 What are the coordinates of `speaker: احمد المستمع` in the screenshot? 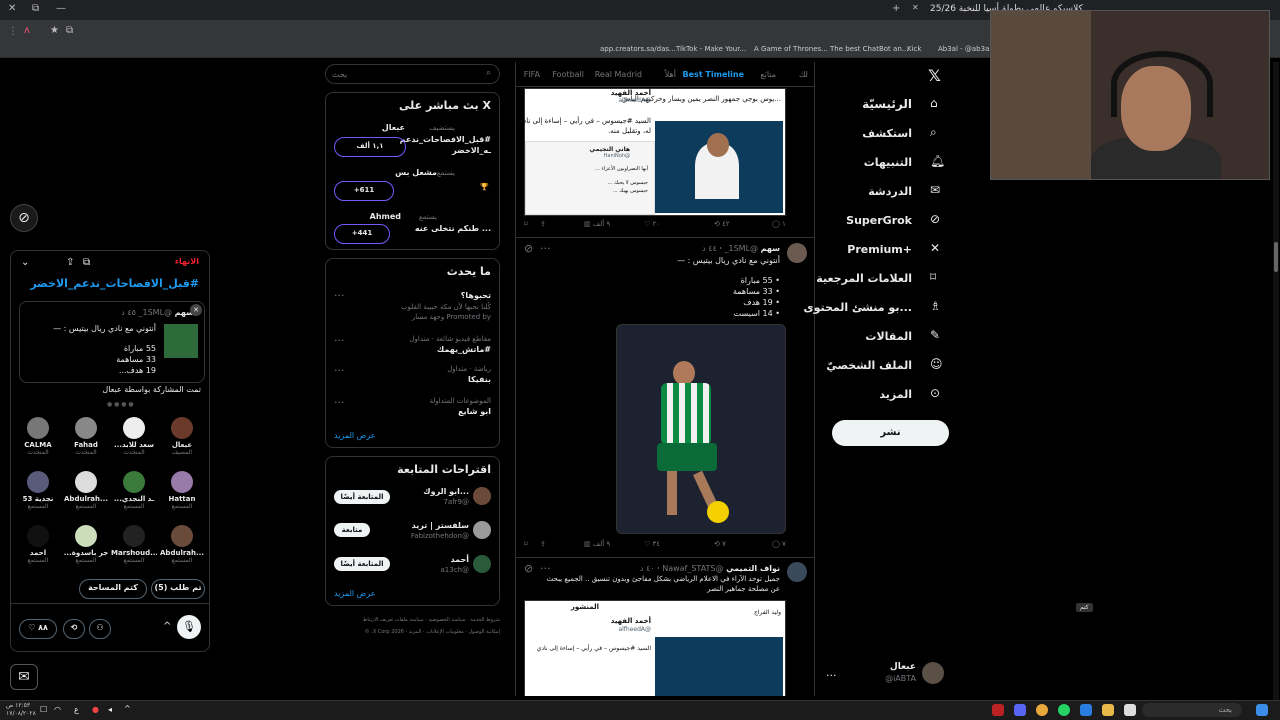 It's located at (38, 544).